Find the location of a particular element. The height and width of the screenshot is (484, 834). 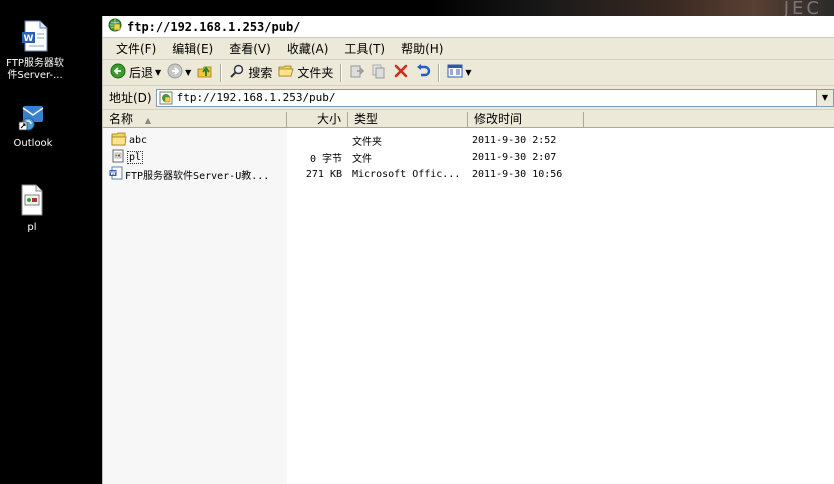

column-header-size: 大小 is located at coordinates (317, 119).